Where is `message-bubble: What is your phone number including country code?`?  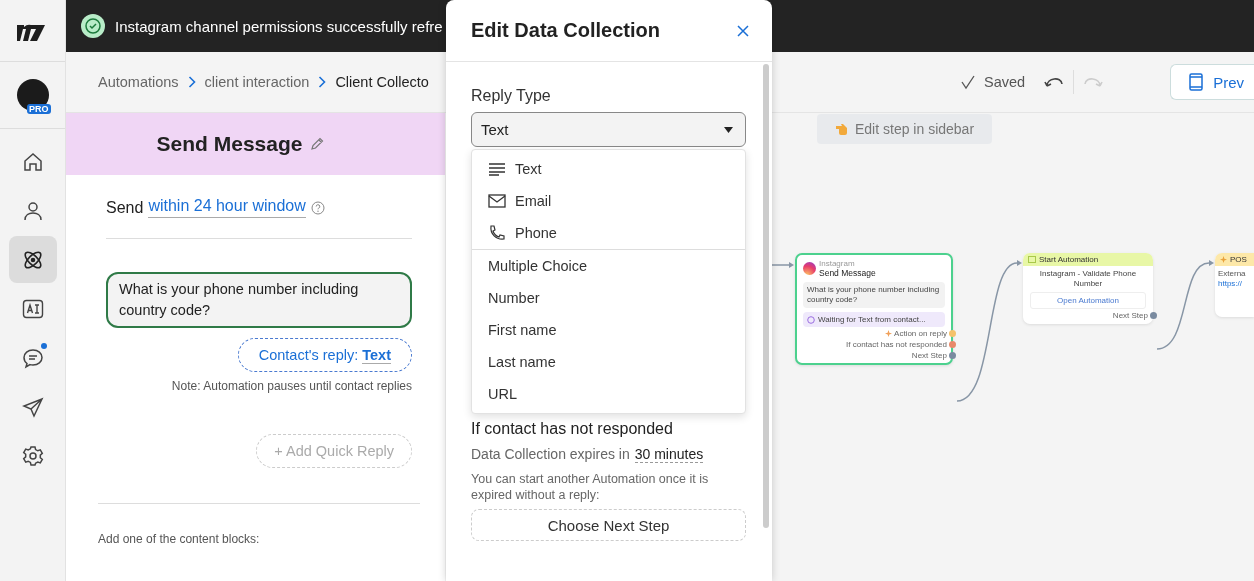
message-bubble: What is your phone number including country code? is located at coordinates (259, 300).